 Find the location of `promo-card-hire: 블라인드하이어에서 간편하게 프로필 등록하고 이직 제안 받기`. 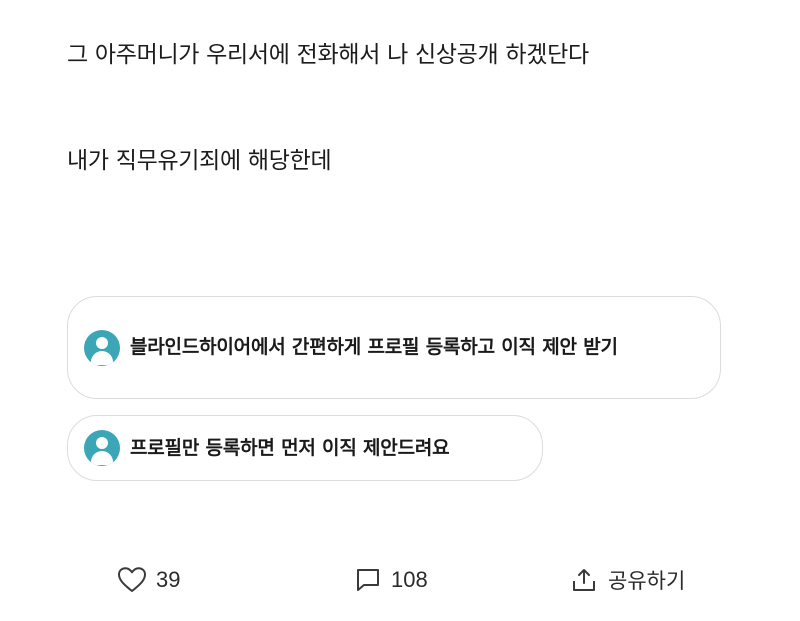

promo-card-hire: 블라인드하이어에서 간편하게 프로필 등록하고 이직 제안 받기 is located at coordinates (394, 347).